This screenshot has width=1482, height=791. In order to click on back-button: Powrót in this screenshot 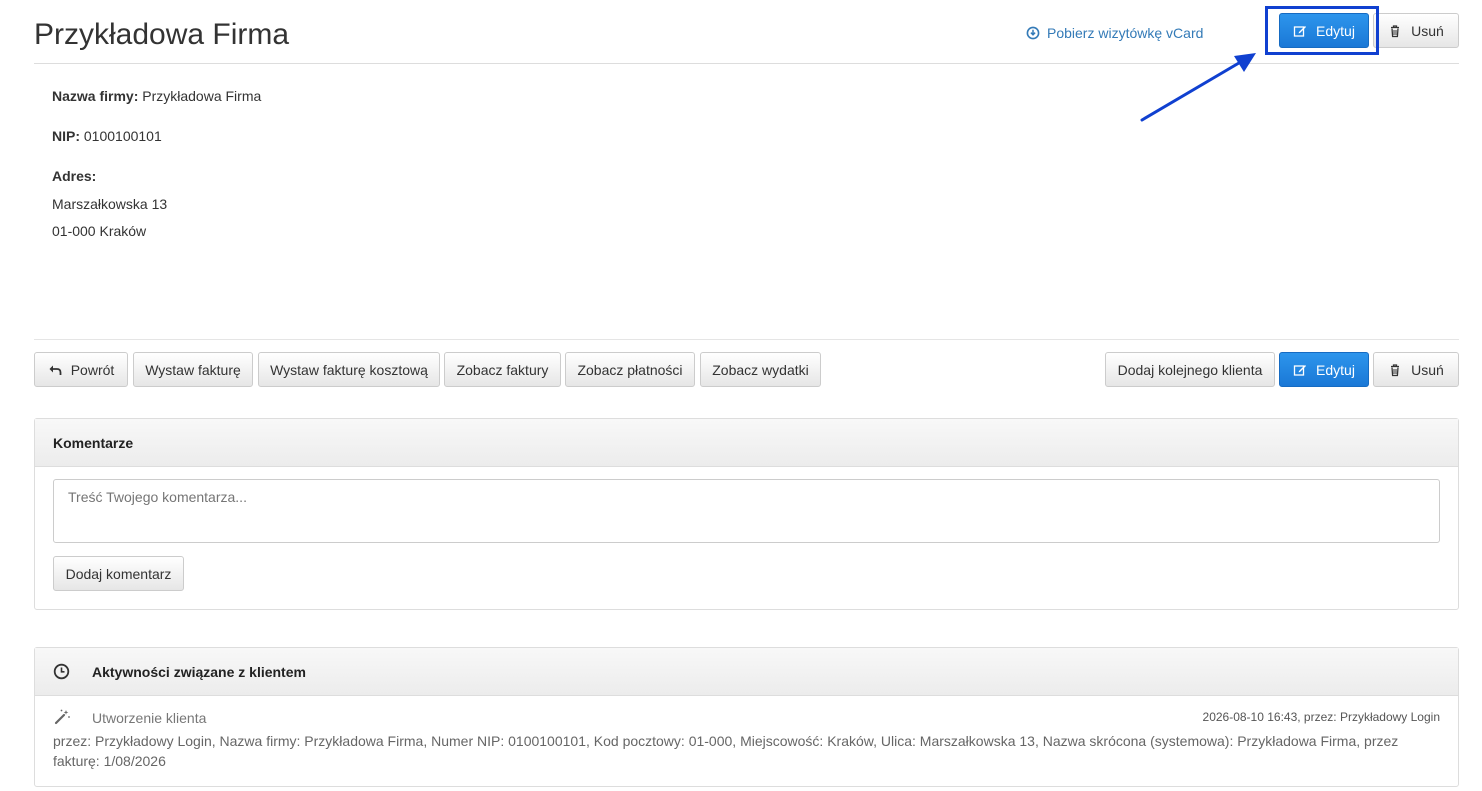, I will do `click(81, 369)`.